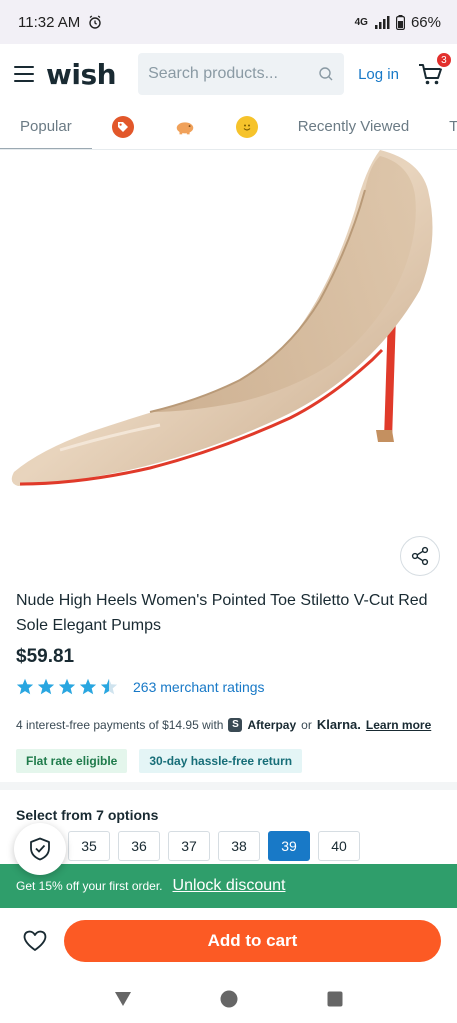  I want to click on tag-icon, so click(122, 126).